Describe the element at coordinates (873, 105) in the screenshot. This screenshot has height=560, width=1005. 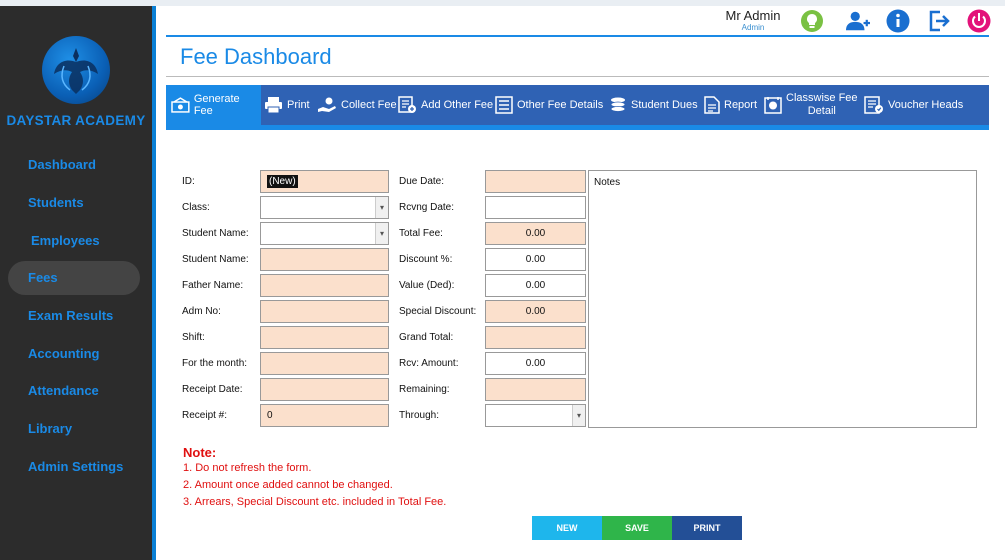
I see `voucher-icon` at that location.